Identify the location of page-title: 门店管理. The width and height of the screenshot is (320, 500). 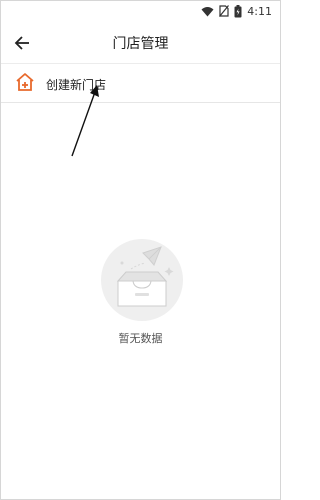
(140, 44).